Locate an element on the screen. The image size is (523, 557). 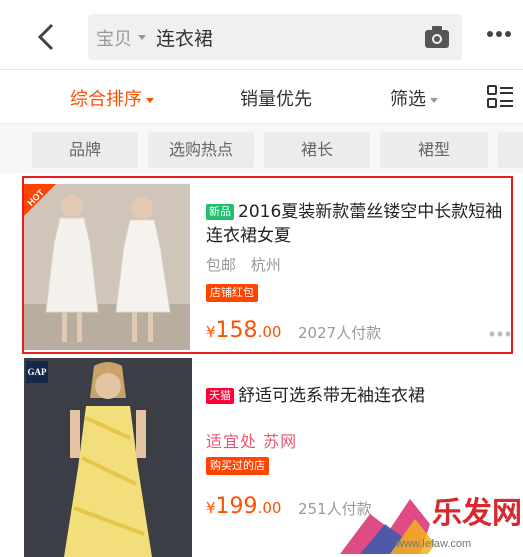
watermark-text: 乐发网 is located at coordinates (477, 513).